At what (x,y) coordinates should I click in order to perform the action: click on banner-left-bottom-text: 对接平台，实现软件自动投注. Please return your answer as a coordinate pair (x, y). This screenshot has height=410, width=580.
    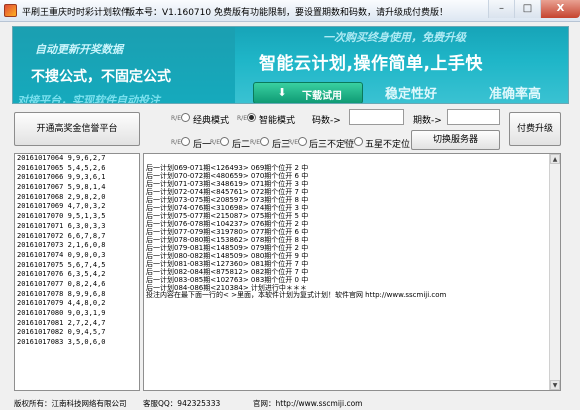
    Looking at the image, I should click on (88, 99).